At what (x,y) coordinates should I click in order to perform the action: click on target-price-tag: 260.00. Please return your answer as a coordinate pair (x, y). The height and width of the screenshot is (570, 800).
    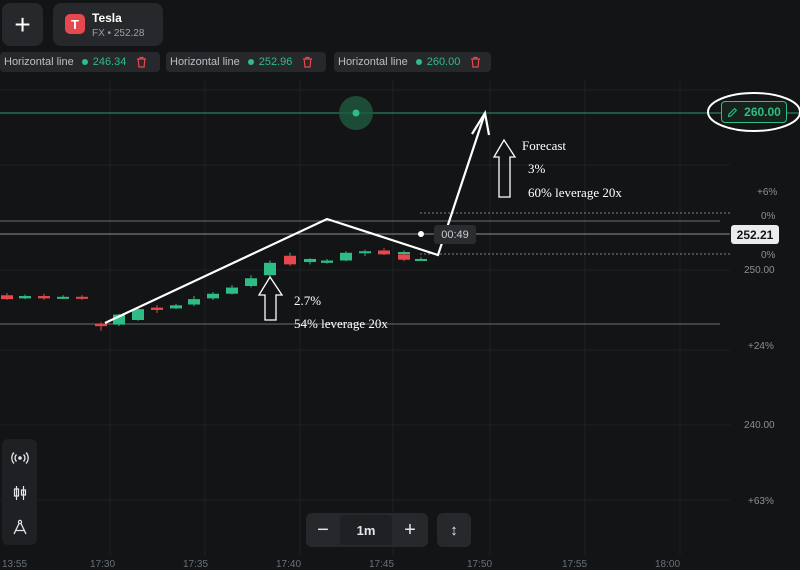
    Looking at the image, I should click on (754, 112).